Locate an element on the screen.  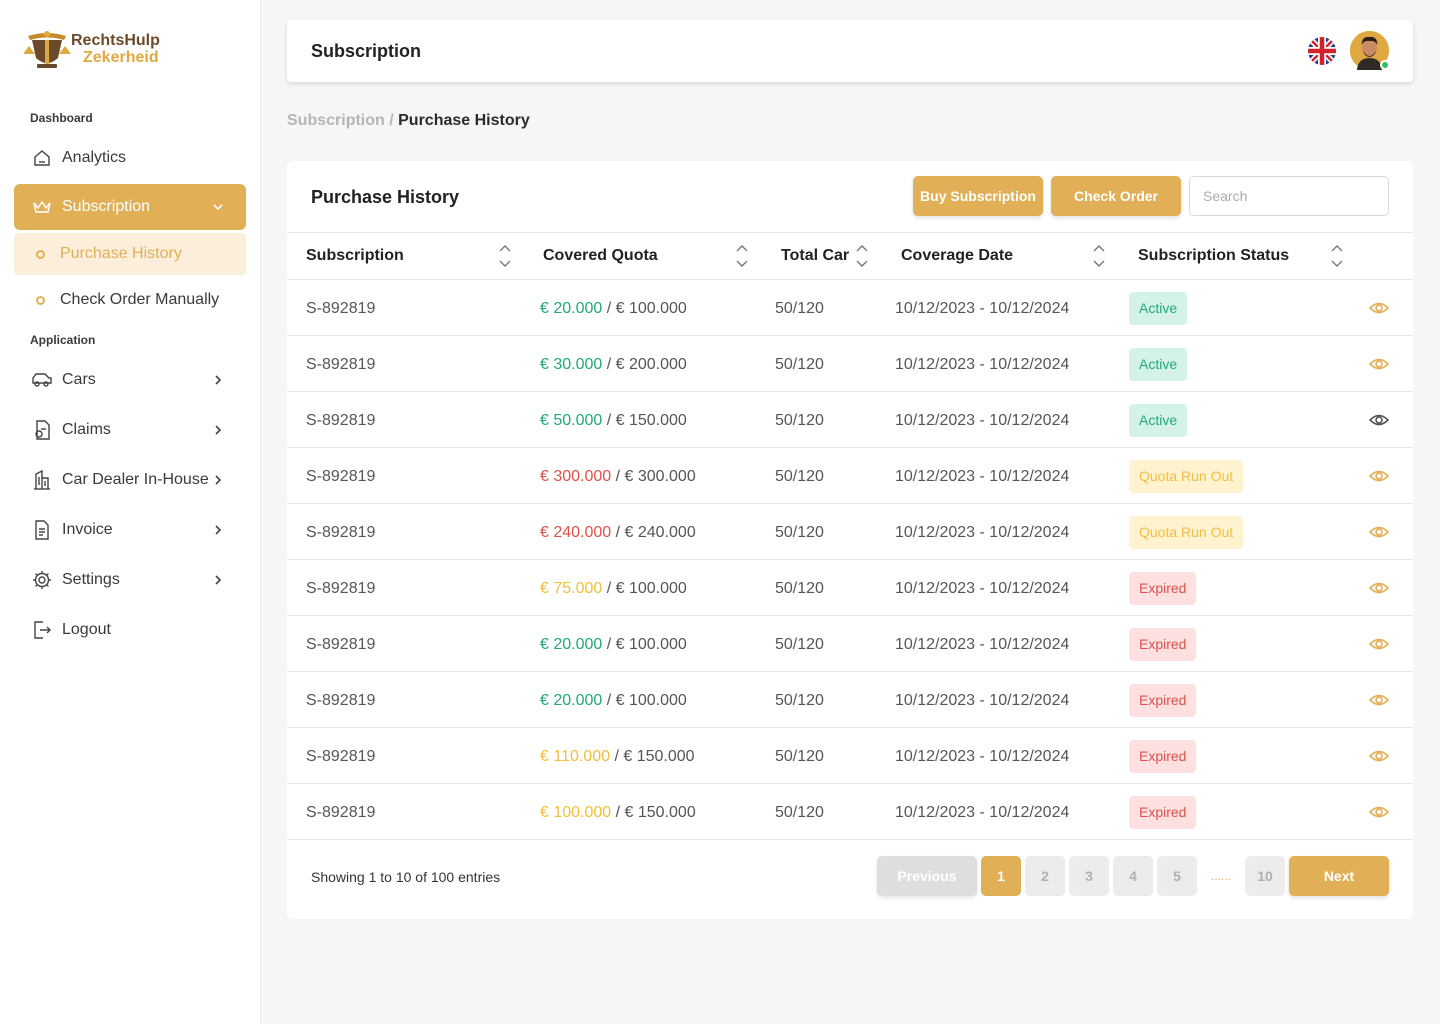
coverage-date: 10/12/2023 - 10/12/2024 is located at coordinates (982, 364).